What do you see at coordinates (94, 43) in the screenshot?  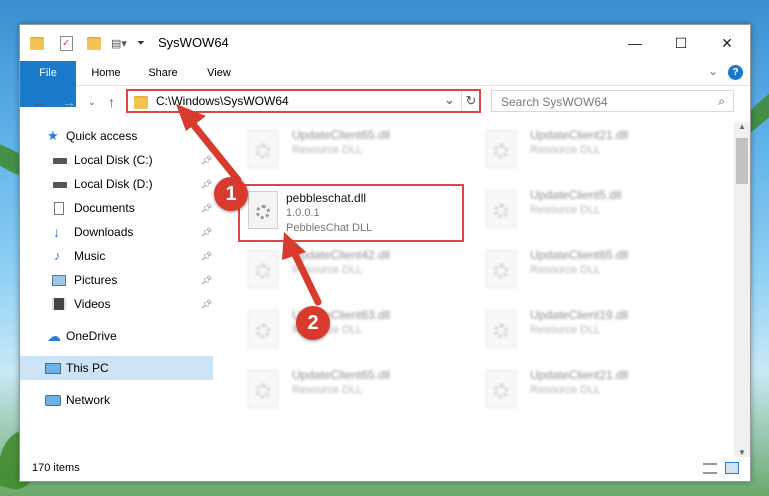 I see `new-folder-icon` at bounding box center [94, 43].